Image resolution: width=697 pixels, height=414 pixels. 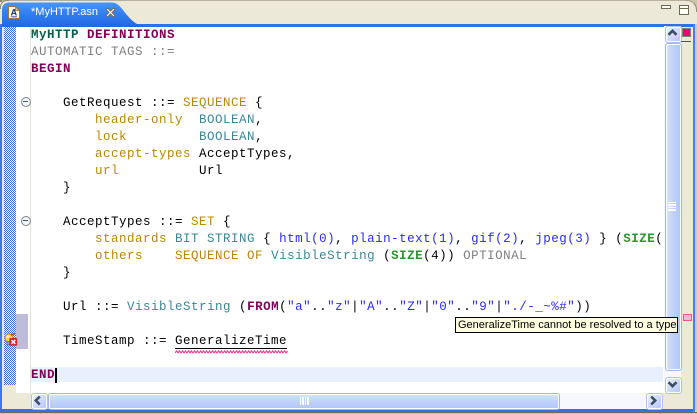 What do you see at coordinates (14, 13) in the screenshot?
I see `svg-text: A` at bounding box center [14, 13].